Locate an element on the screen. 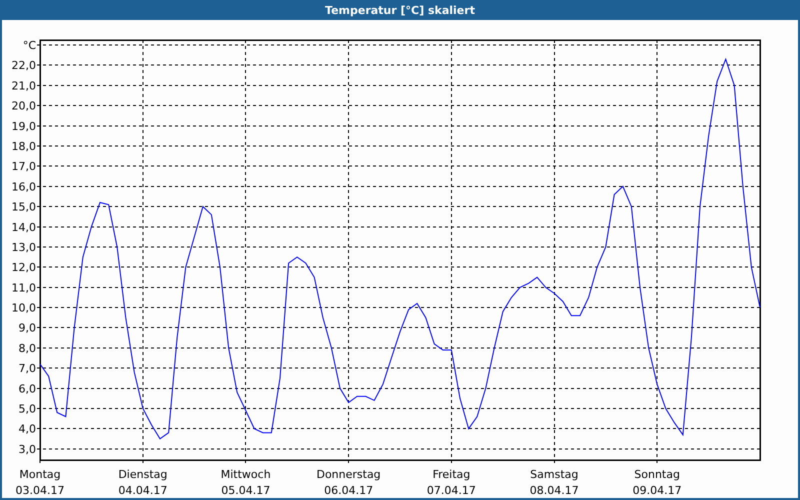 The height and width of the screenshot is (500, 800). y-axis-label: 9,0 is located at coordinates (27, 328).